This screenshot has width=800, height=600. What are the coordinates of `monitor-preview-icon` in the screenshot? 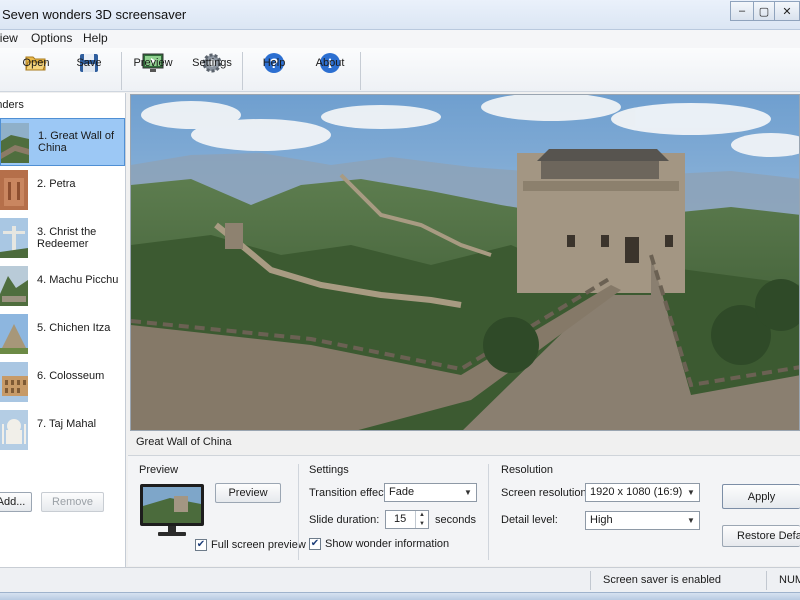 It's located at (172, 510).